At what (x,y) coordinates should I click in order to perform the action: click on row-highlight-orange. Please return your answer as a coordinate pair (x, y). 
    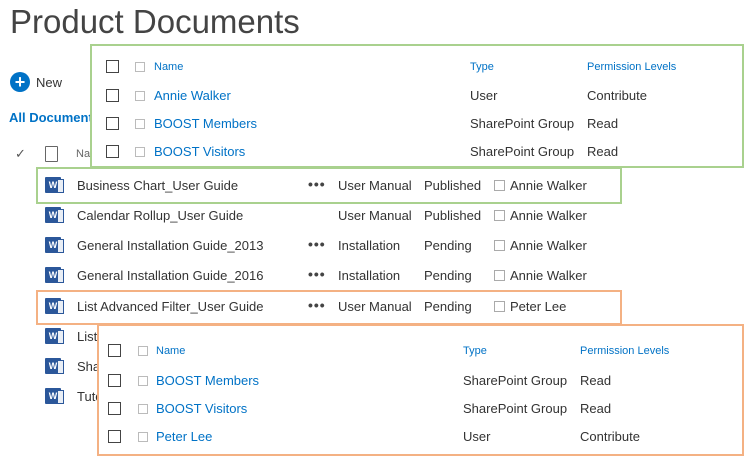
    Looking at the image, I should click on (329, 307).